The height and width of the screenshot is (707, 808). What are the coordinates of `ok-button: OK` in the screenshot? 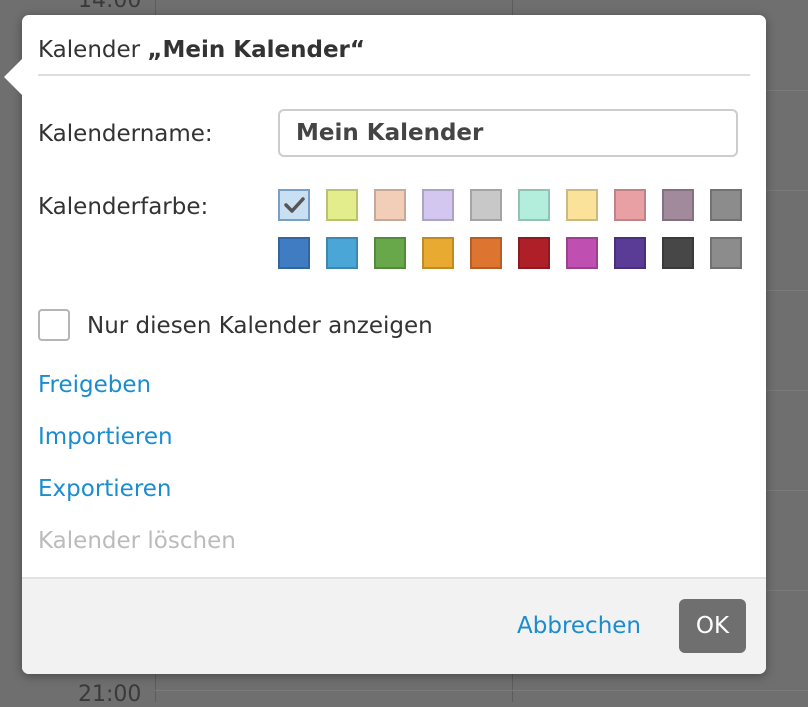 It's located at (712, 626).